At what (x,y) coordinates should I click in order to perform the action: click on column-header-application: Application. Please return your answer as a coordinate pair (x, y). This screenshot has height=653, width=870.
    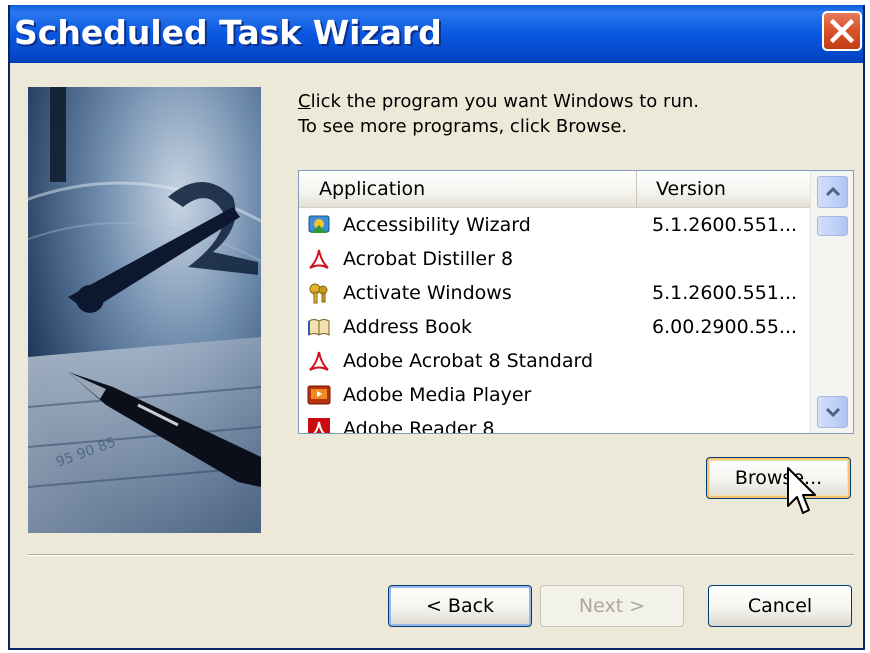
    Looking at the image, I should click on (468, 189).